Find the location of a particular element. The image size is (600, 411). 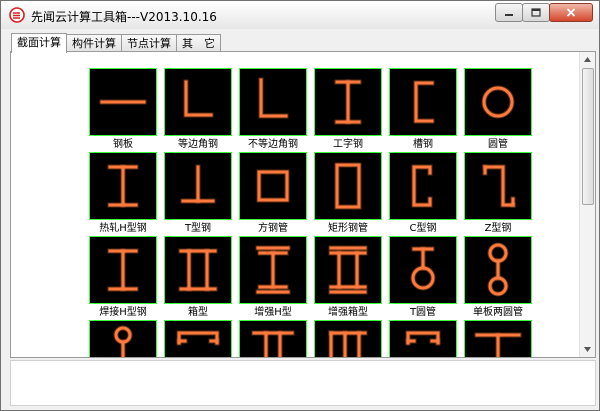

z-section-icon is located at coordinates (498, 186).